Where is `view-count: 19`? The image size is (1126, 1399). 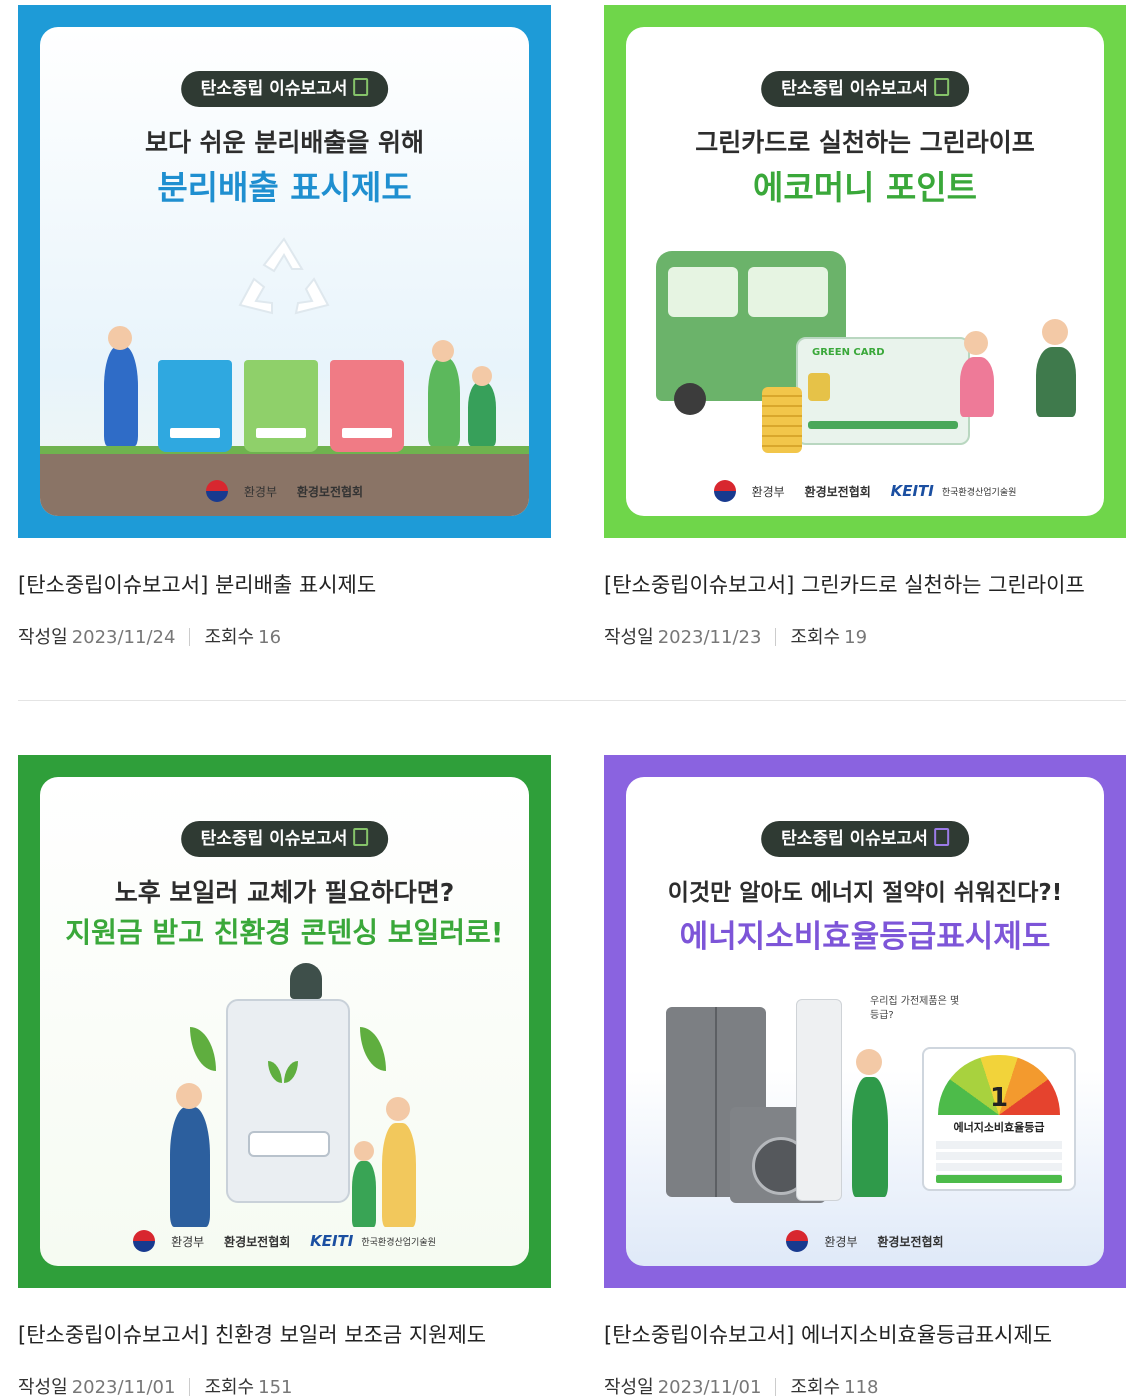
view-count: 19 is located at coordinates (856, 637).